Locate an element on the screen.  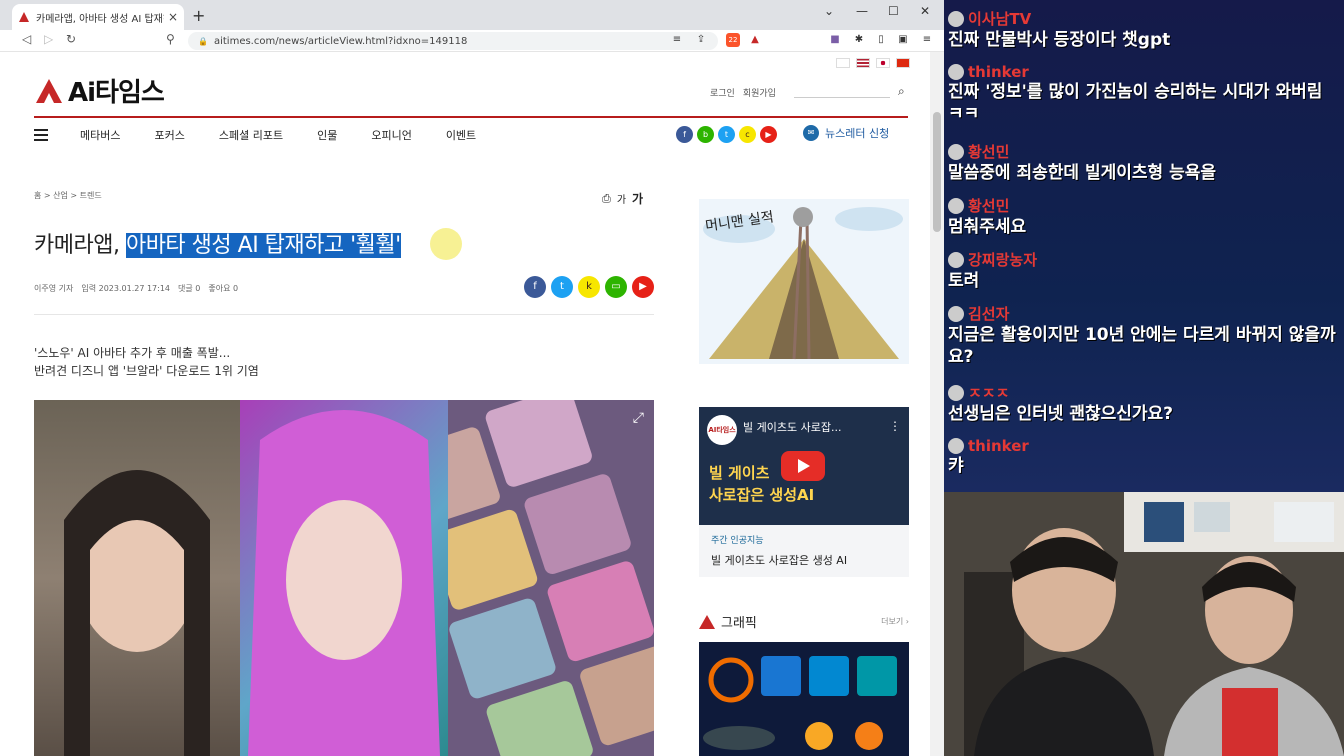
video-caption: 주간 인공지능 빌 게이츠도 사로잡은 생성 AI is located at coordinates (804, 551).